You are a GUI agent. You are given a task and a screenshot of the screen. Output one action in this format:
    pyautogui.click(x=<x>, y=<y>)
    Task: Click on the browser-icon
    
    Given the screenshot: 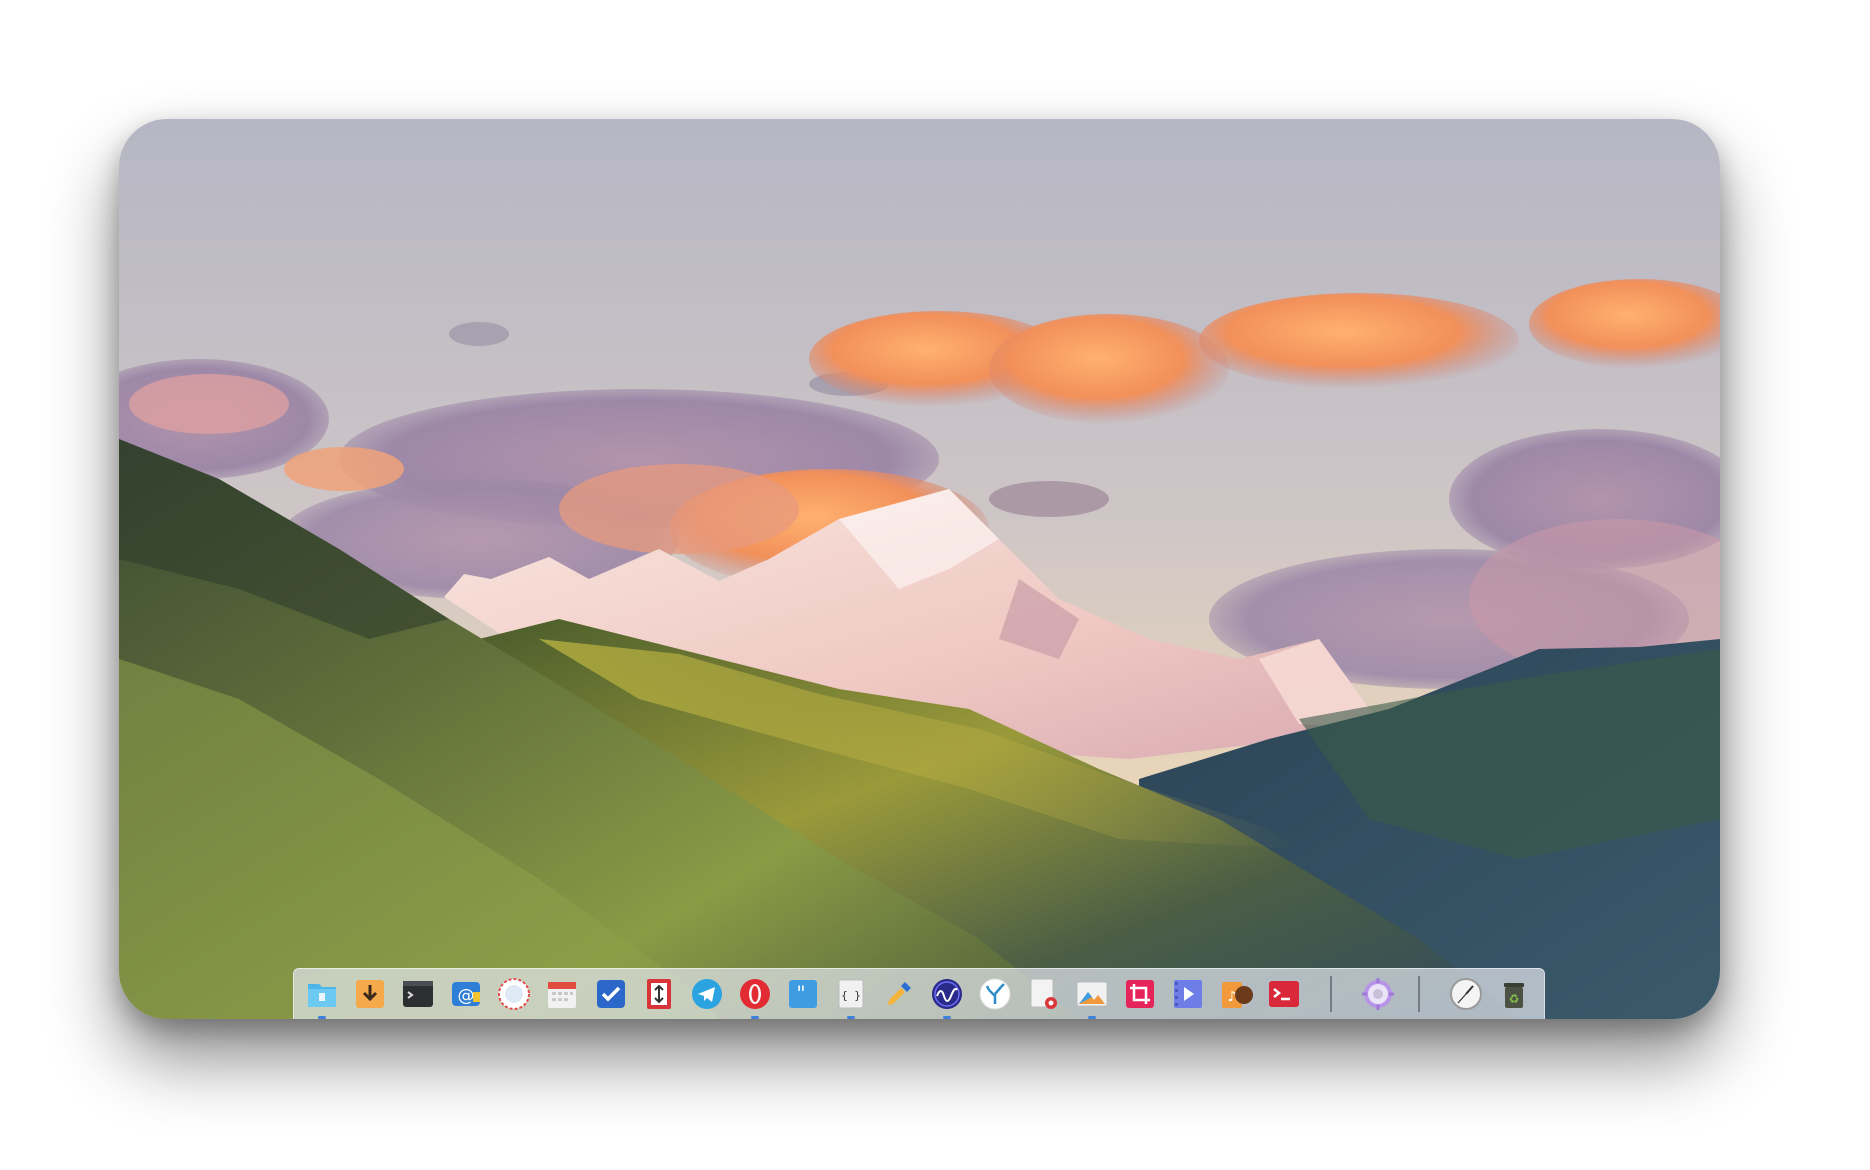 What is the action you would take?
    pyautogui.click(x=514, y=994)
    